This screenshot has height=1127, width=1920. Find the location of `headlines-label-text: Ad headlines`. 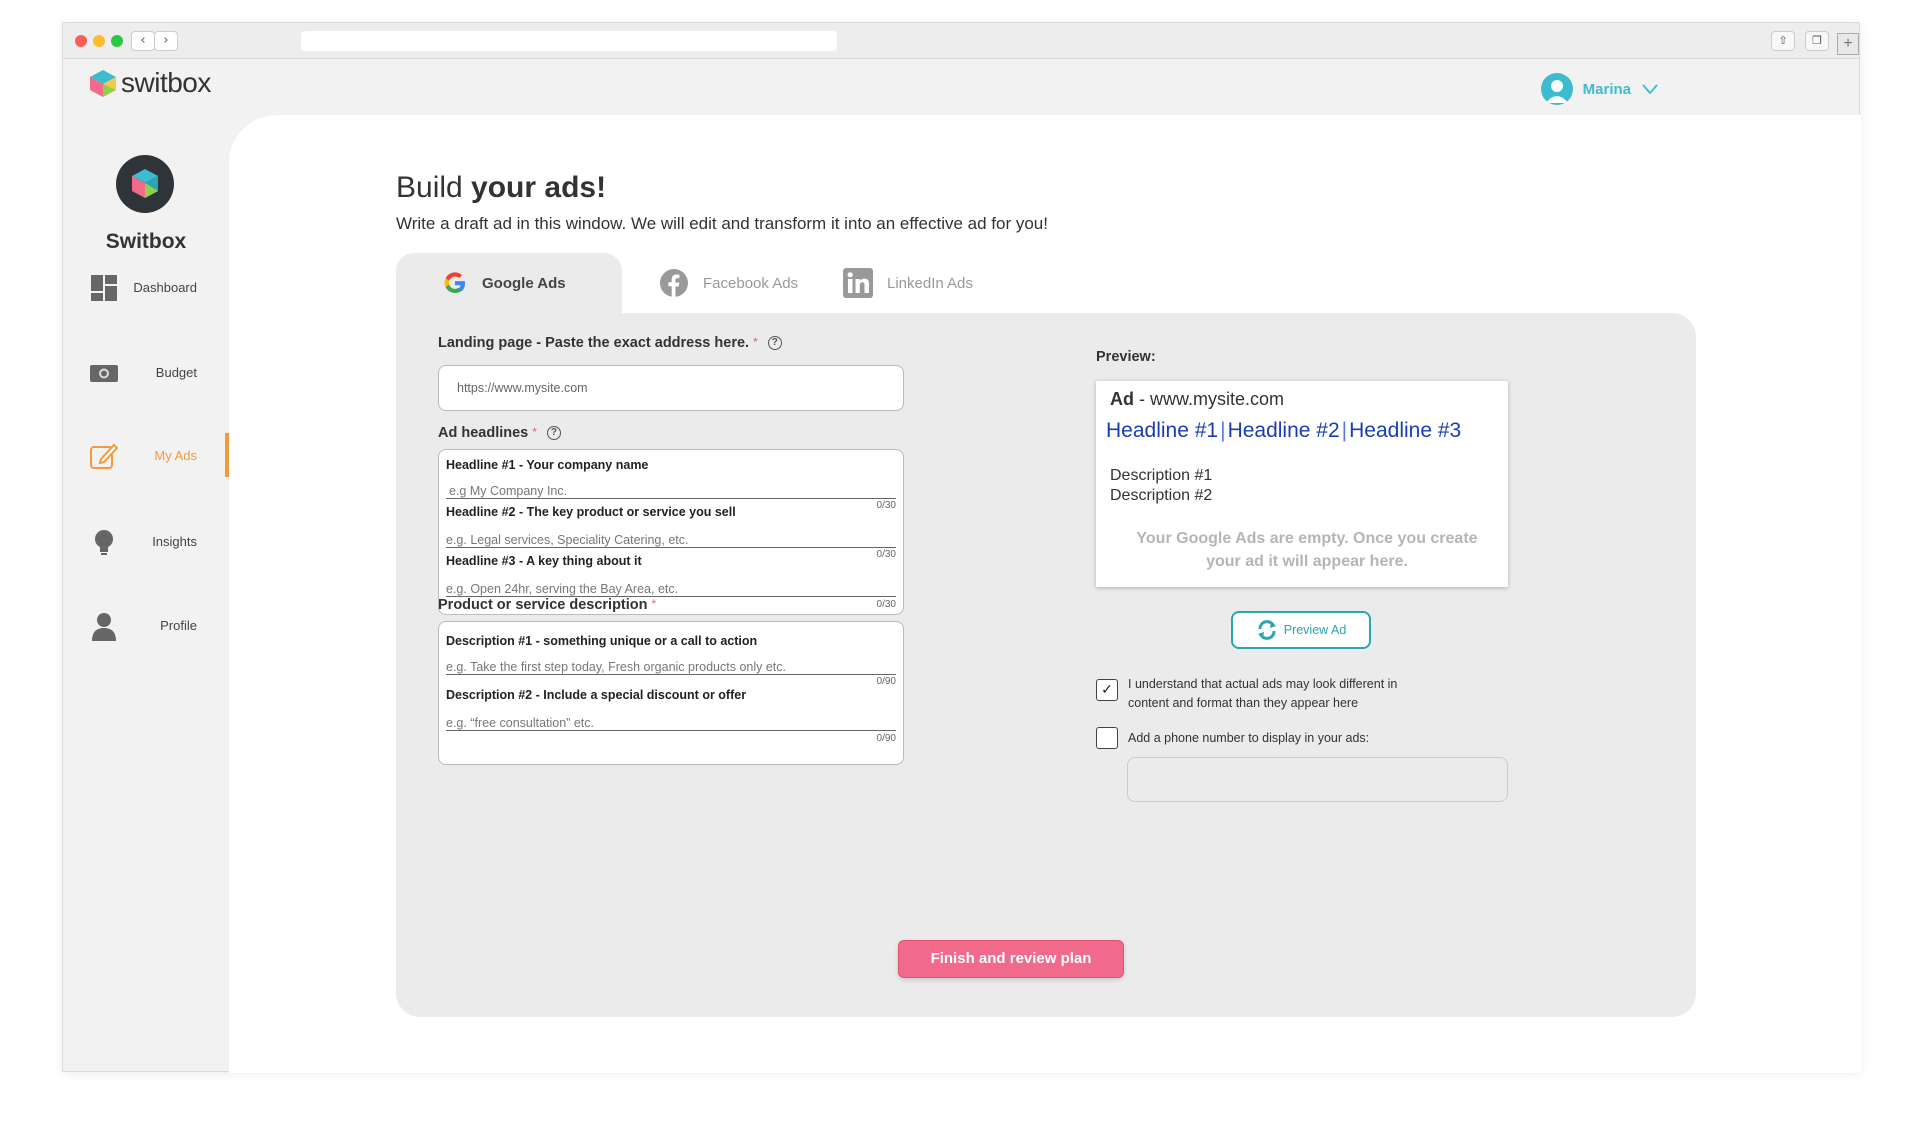

headlines-label-text: Ad headlines is located at coordinates (483, 433).